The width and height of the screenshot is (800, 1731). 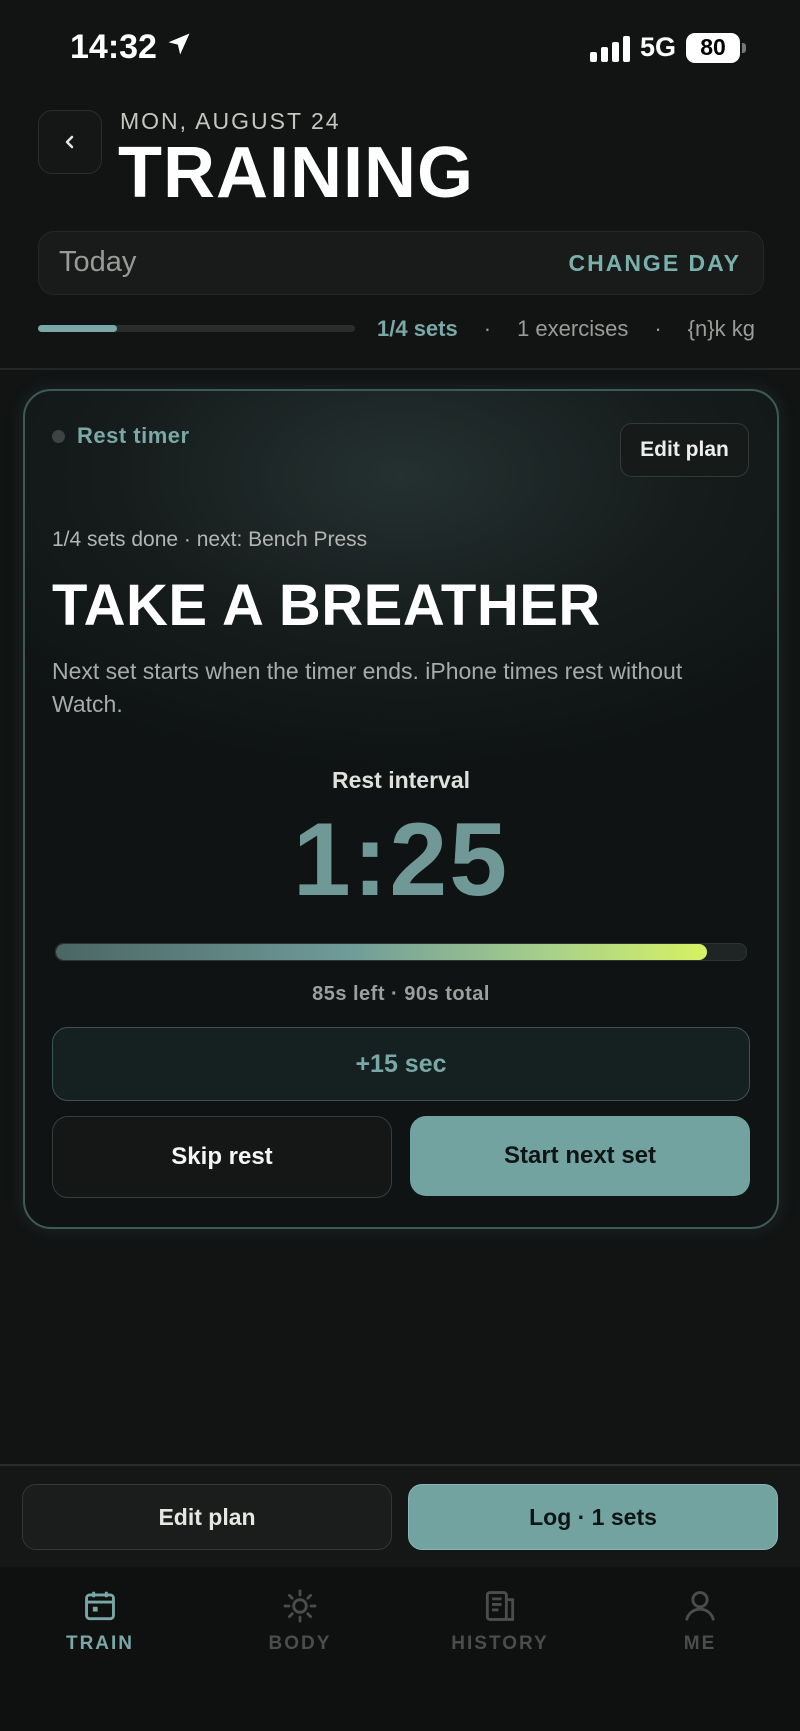 What do you see at coordinates (230, 121) in the screenshot?
I see `date-label: MON, AUGUST 24` at bounding box center [230, 121].